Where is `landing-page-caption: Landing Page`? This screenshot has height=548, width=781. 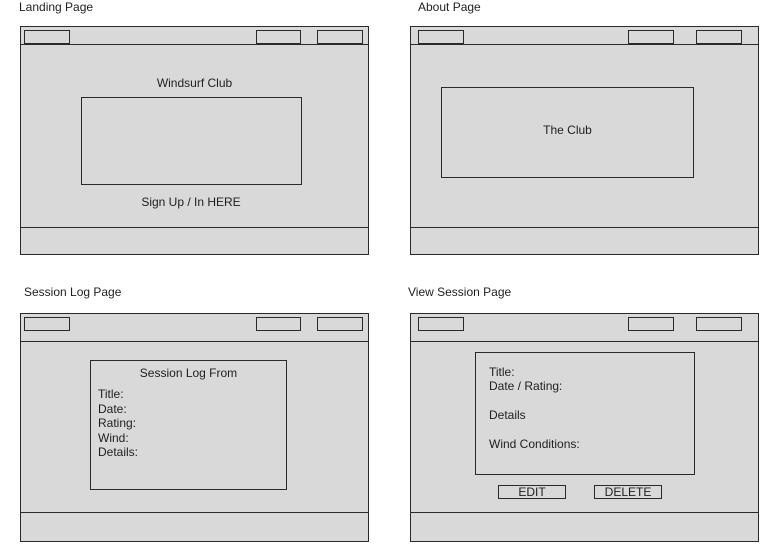
landing-page-caption: Landing Page is located at coordinates (56, 7).